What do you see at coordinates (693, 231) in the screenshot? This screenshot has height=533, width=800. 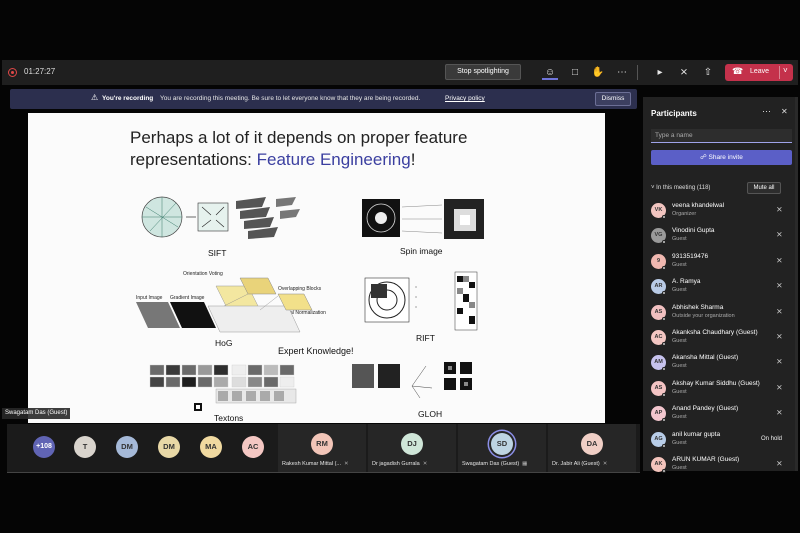 I see `participant-name: Vinodini Gupta` at bounding box center [693, 231].